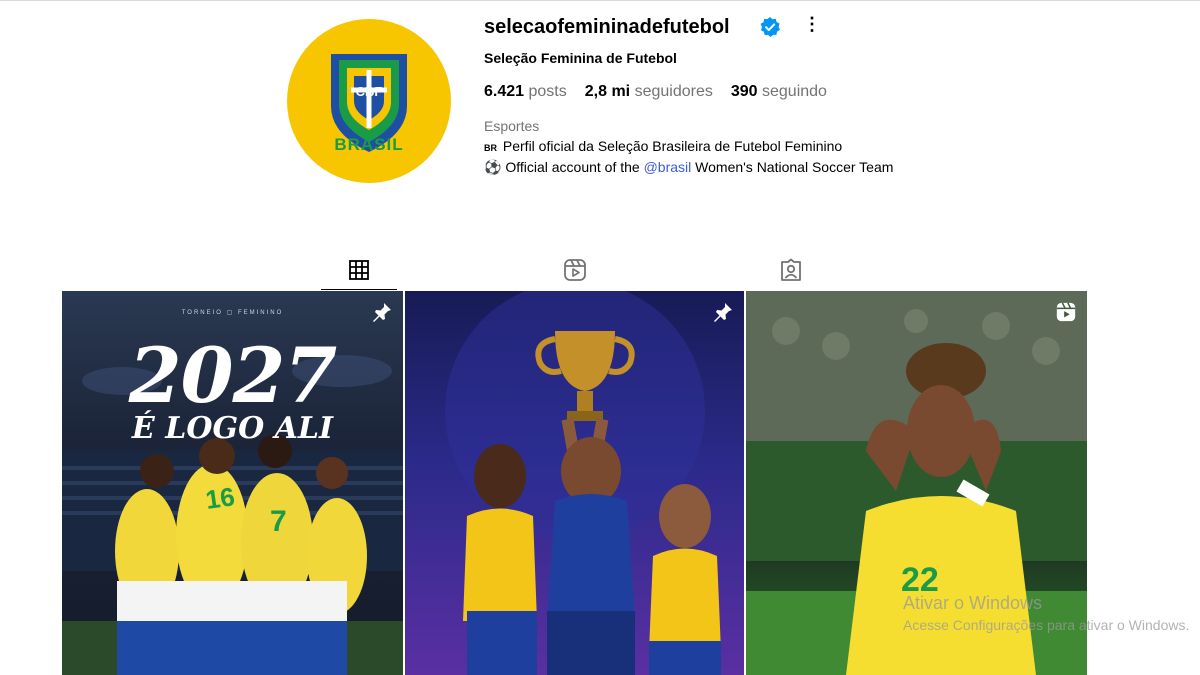  I want to click on posts-stat: 6.421 posts, so click(525, 92).